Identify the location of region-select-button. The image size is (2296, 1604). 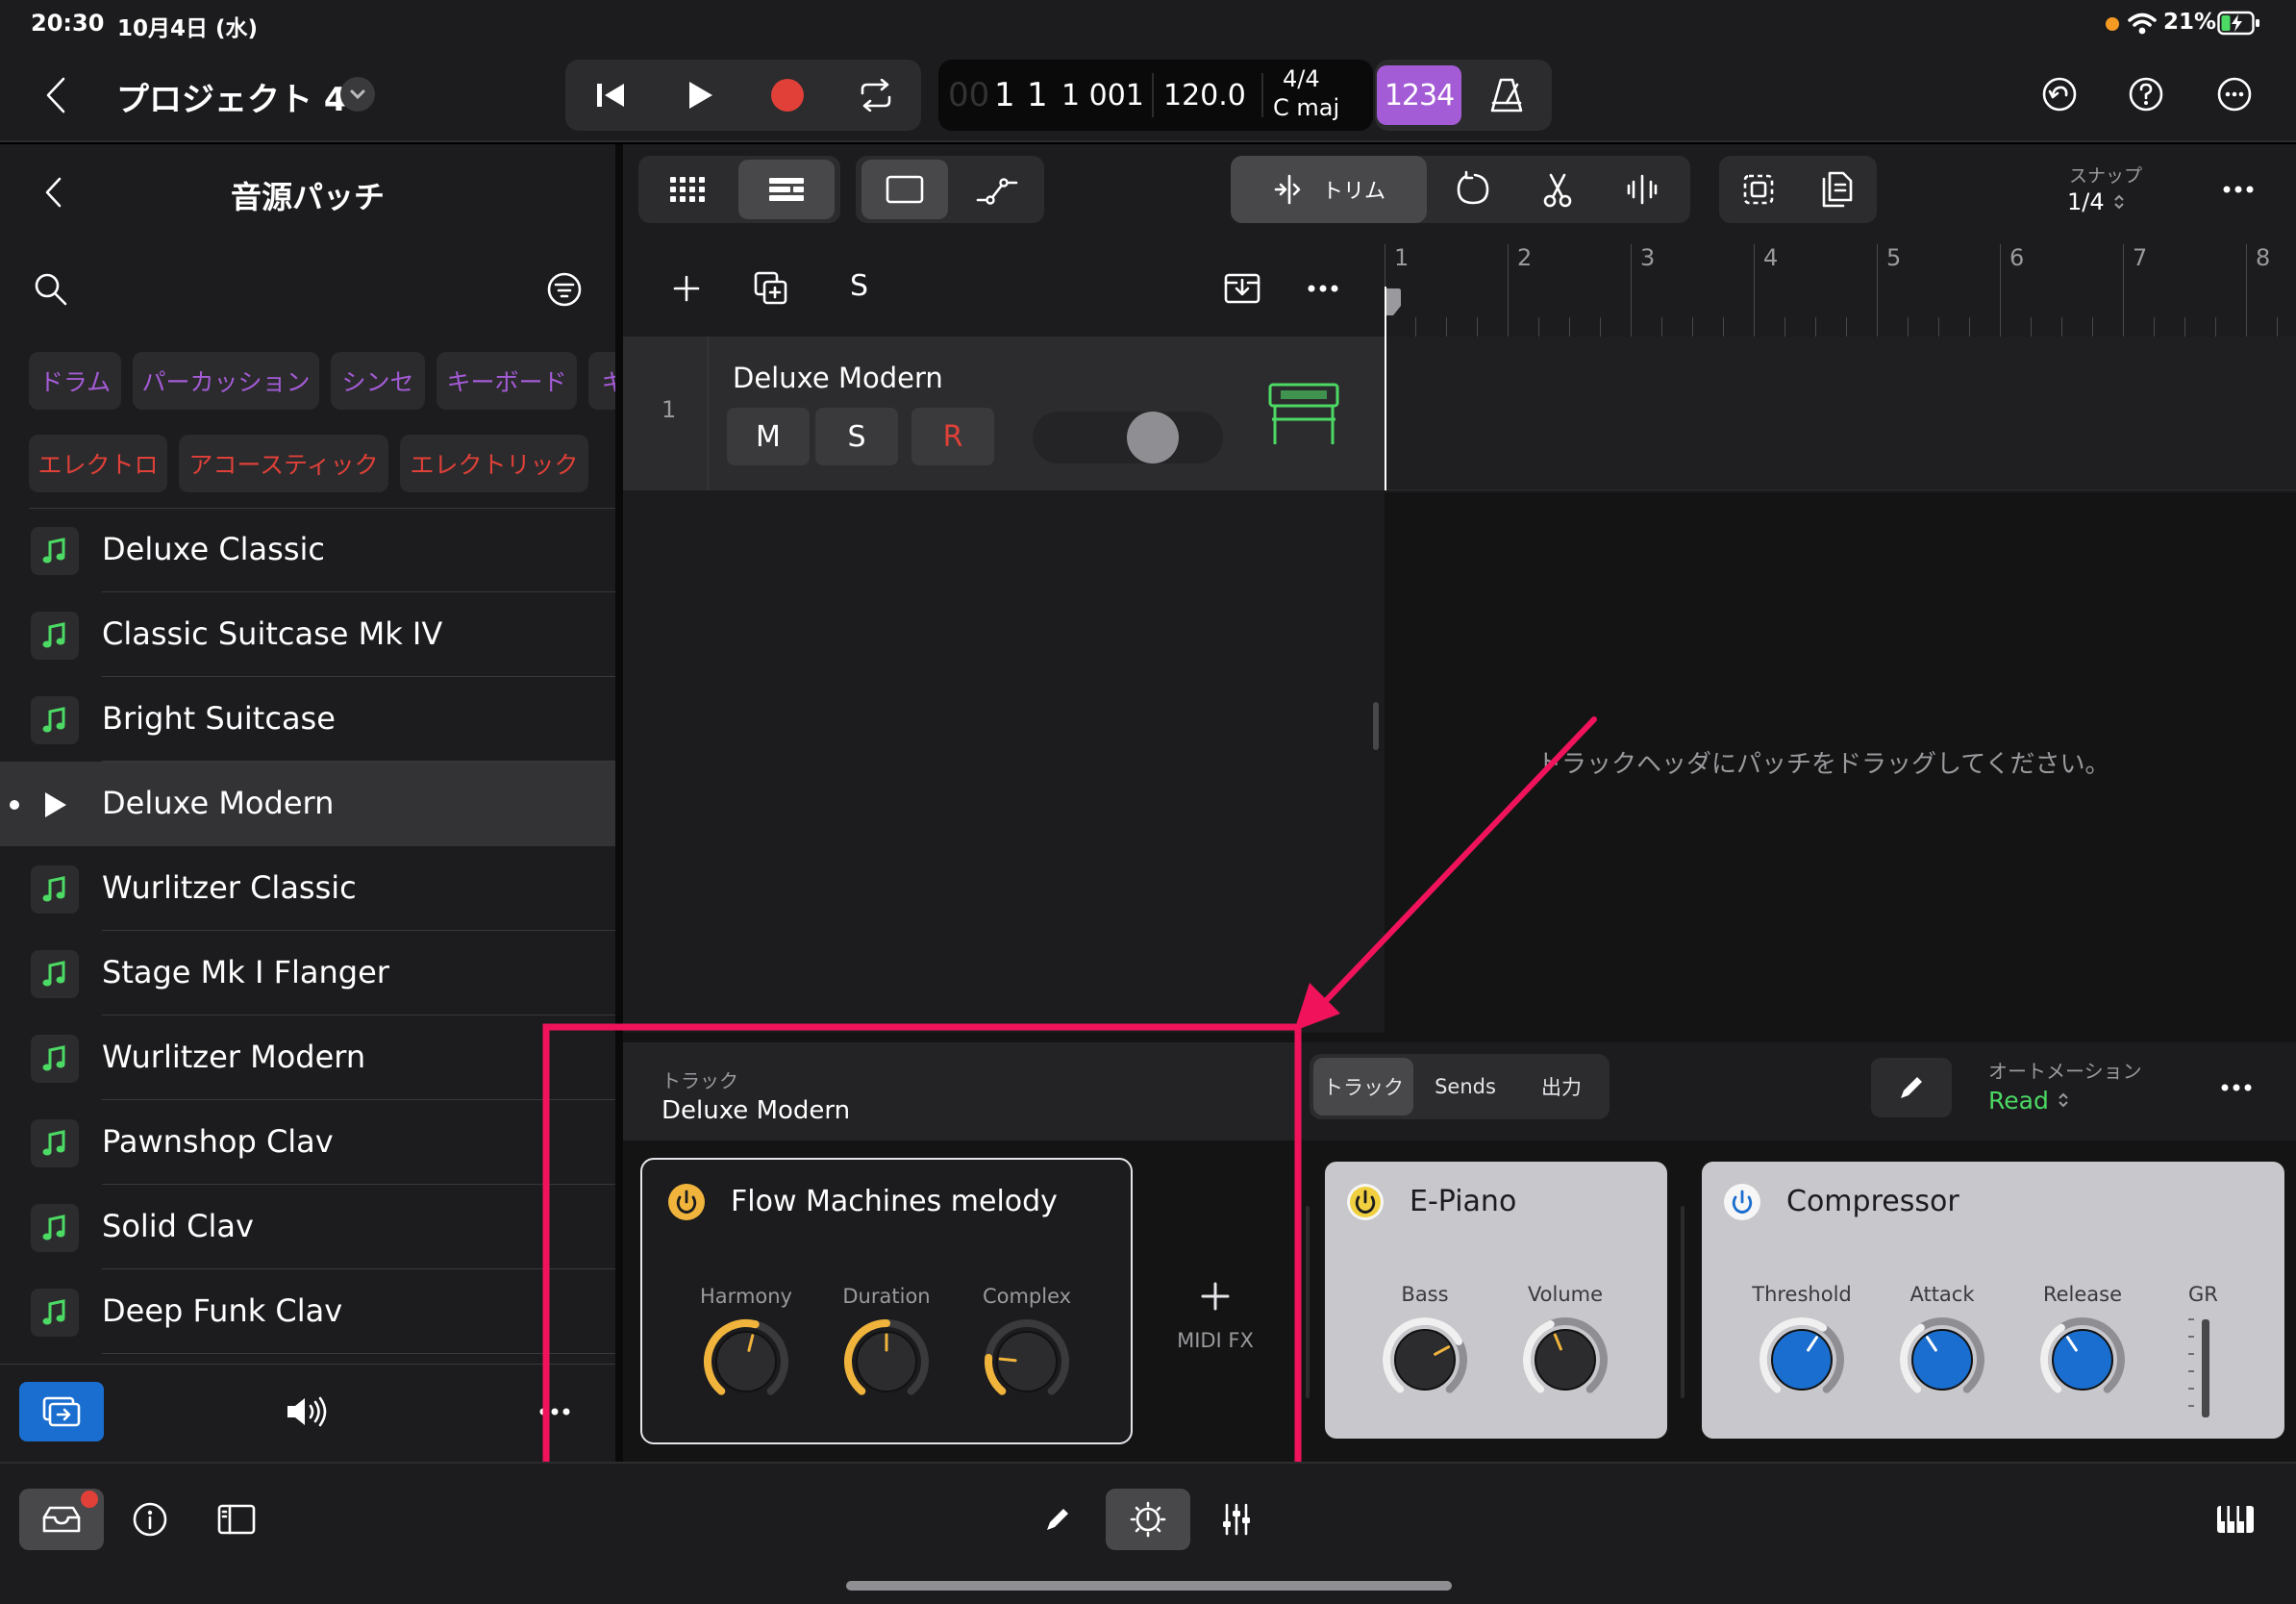
(904, 189).